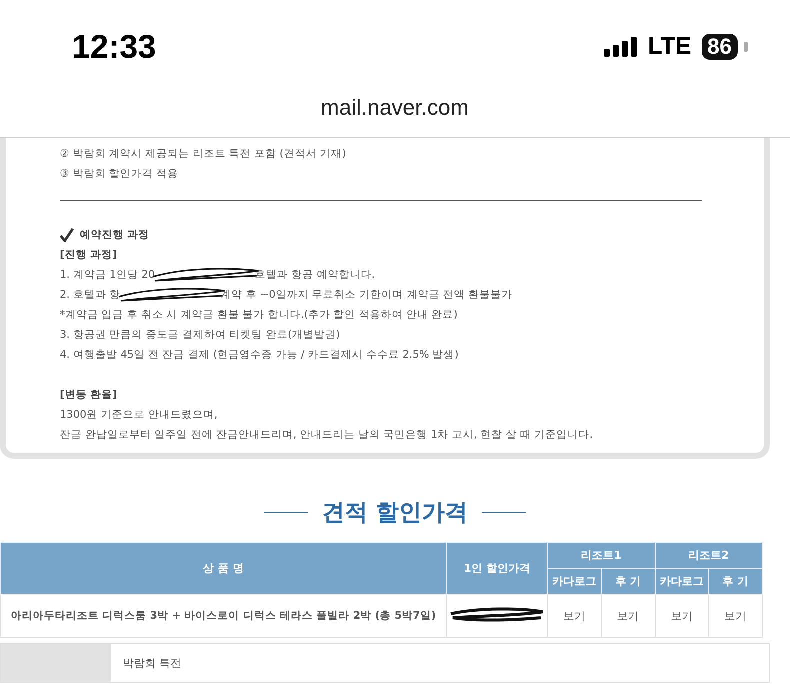  What do you see at coordinates (223, 568) in the screenshot?
I see `header-cell: 상 품 명` at bounding box center [223, 568].